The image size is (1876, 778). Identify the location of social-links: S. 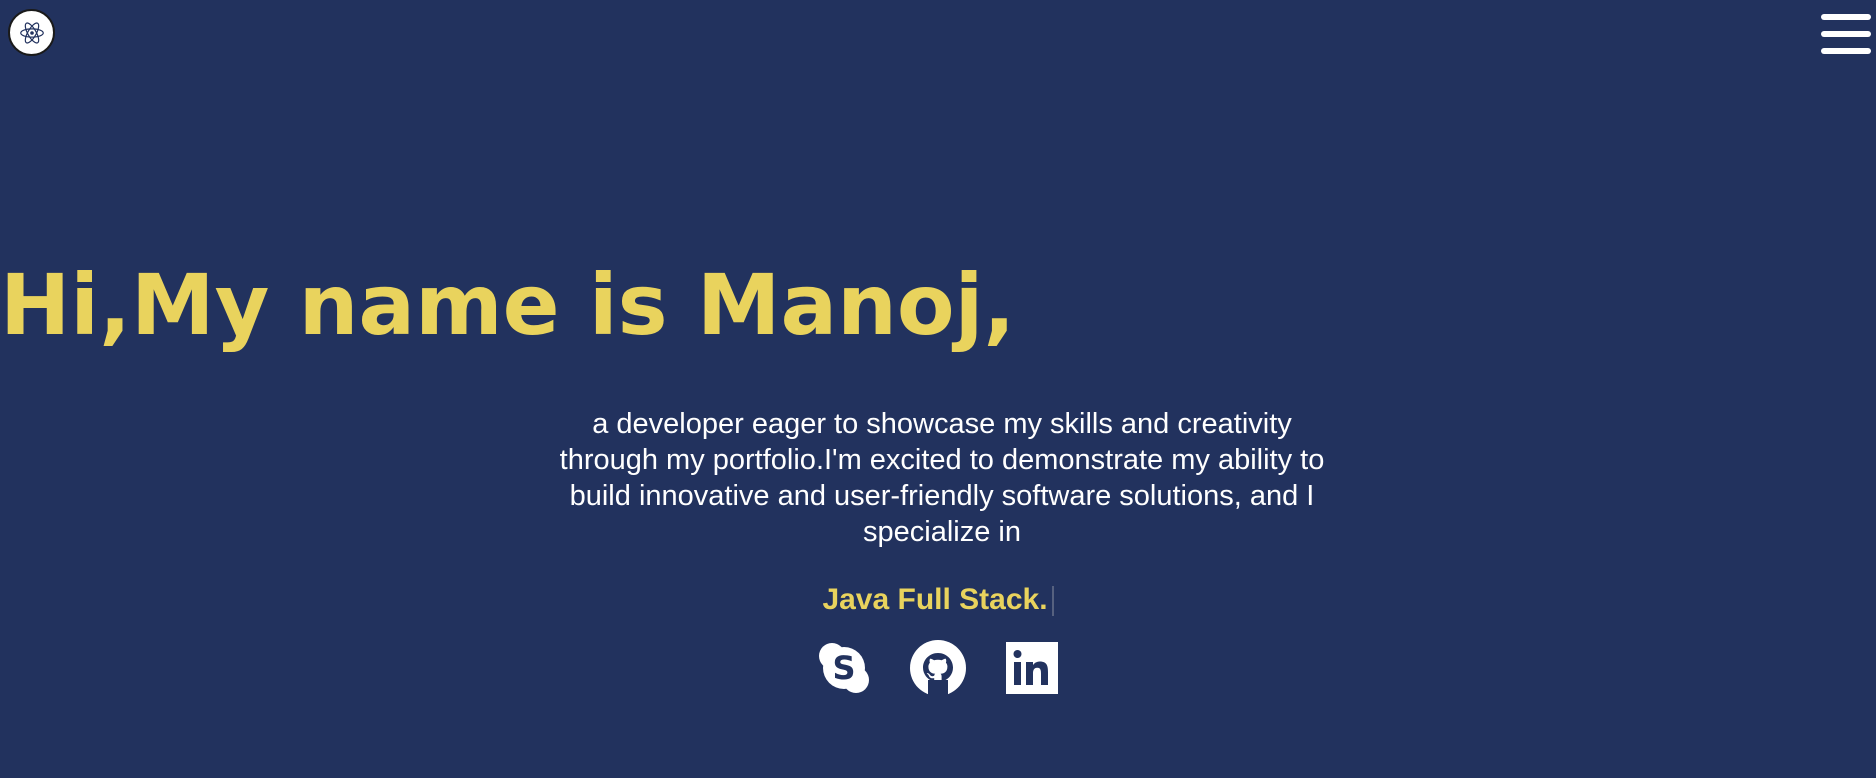
(938, 668).